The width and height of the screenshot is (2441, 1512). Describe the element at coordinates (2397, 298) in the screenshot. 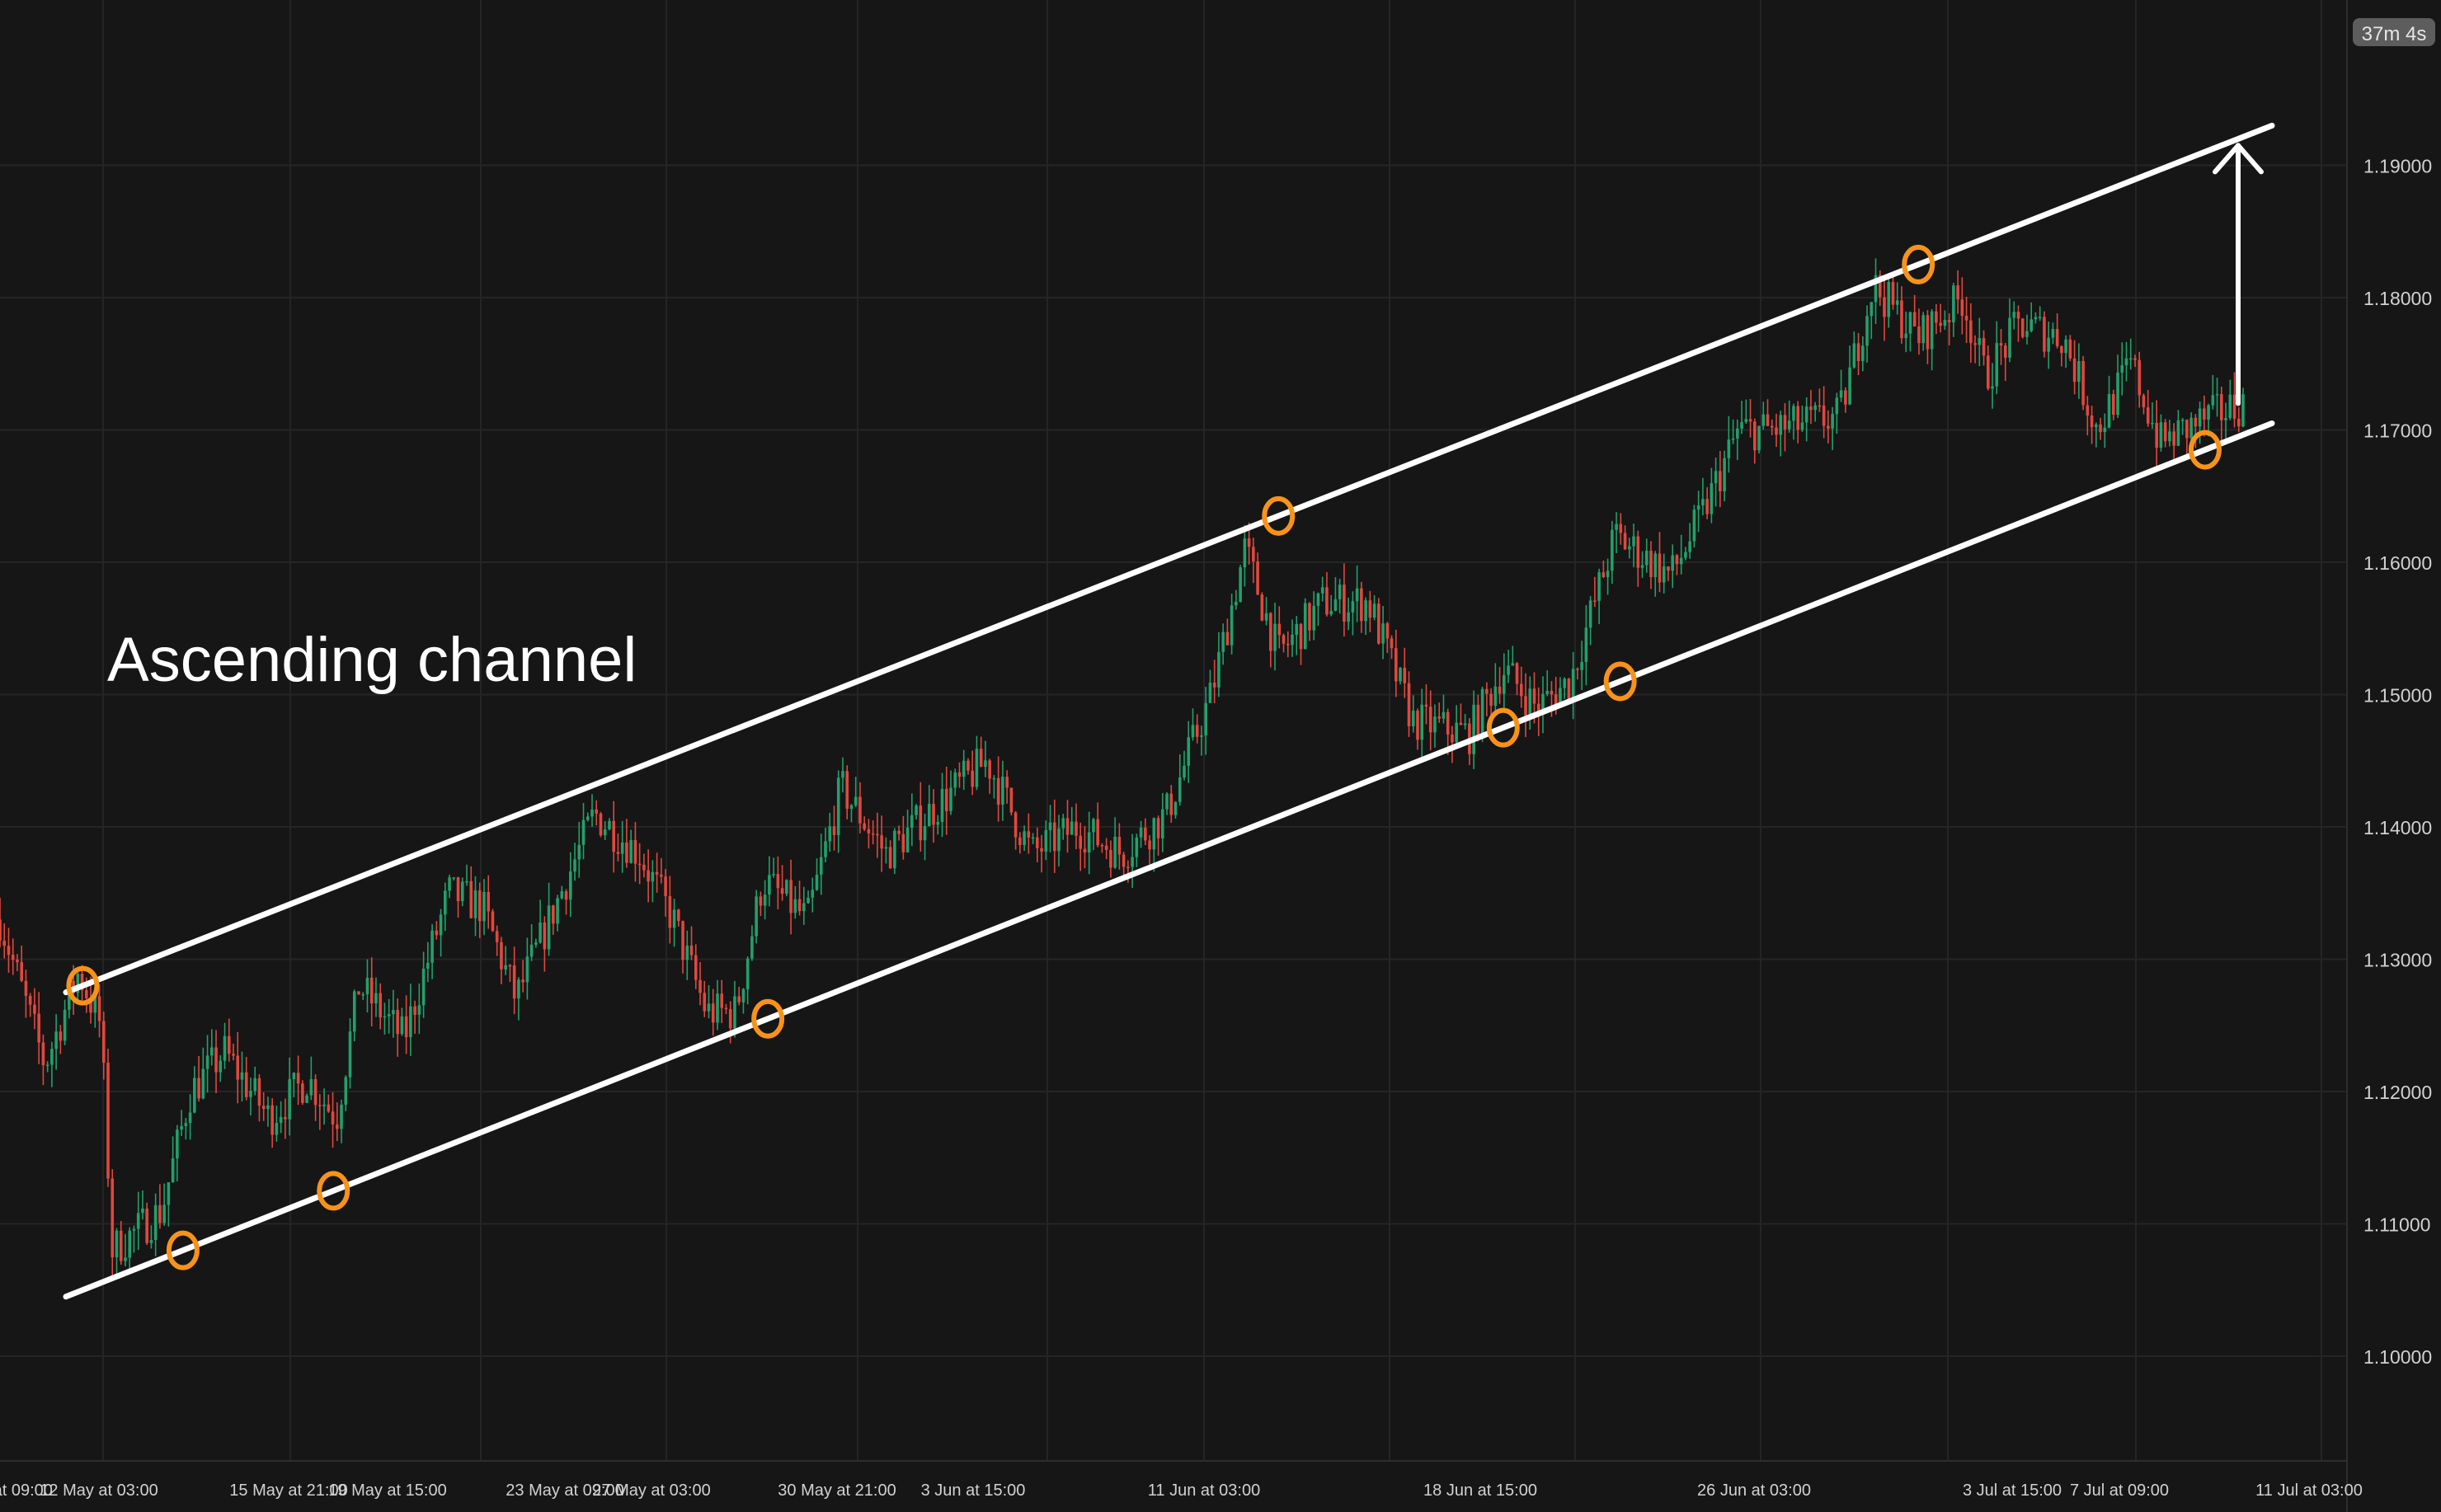

I see `price-tick-label: 1.18000` at that location.